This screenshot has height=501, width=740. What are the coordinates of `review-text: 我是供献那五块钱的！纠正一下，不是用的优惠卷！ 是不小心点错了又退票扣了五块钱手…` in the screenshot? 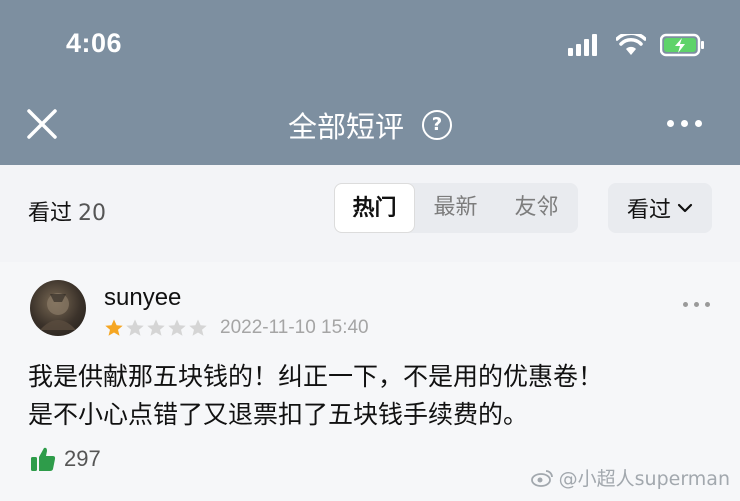 It's located at (373, 396).